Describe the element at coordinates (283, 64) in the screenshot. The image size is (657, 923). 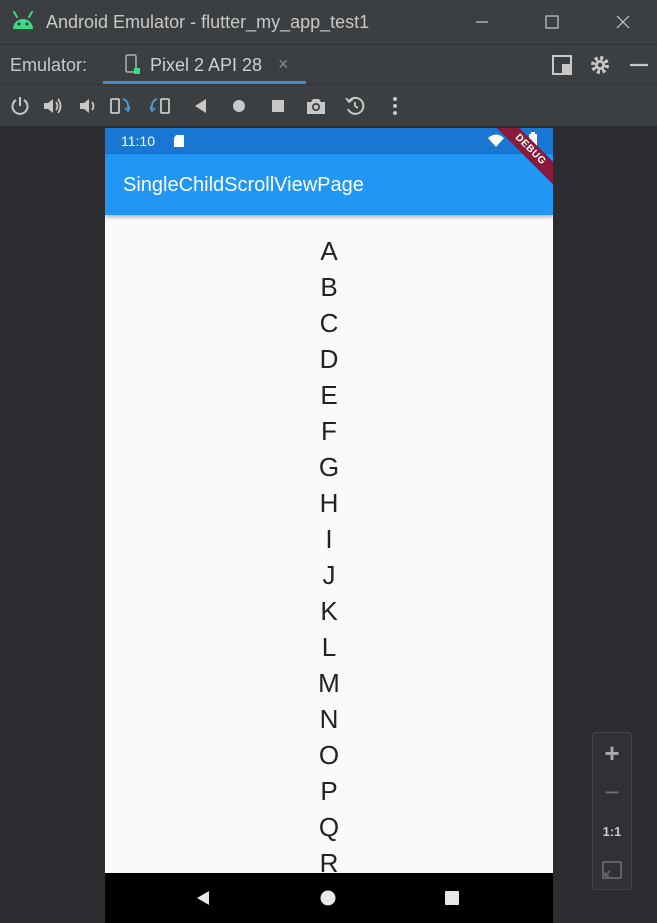
I see `tab-close-icon: ×` at that location.